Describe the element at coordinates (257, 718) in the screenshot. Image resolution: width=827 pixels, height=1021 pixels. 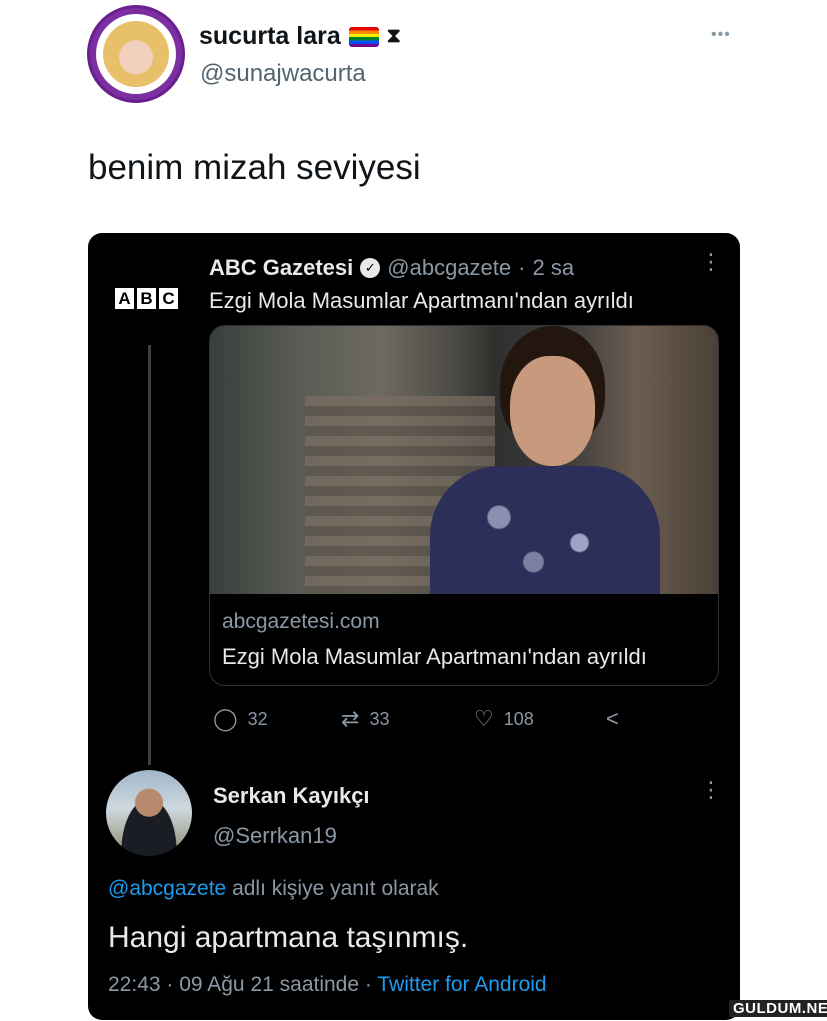
I see `reply-count: 32` at that location.